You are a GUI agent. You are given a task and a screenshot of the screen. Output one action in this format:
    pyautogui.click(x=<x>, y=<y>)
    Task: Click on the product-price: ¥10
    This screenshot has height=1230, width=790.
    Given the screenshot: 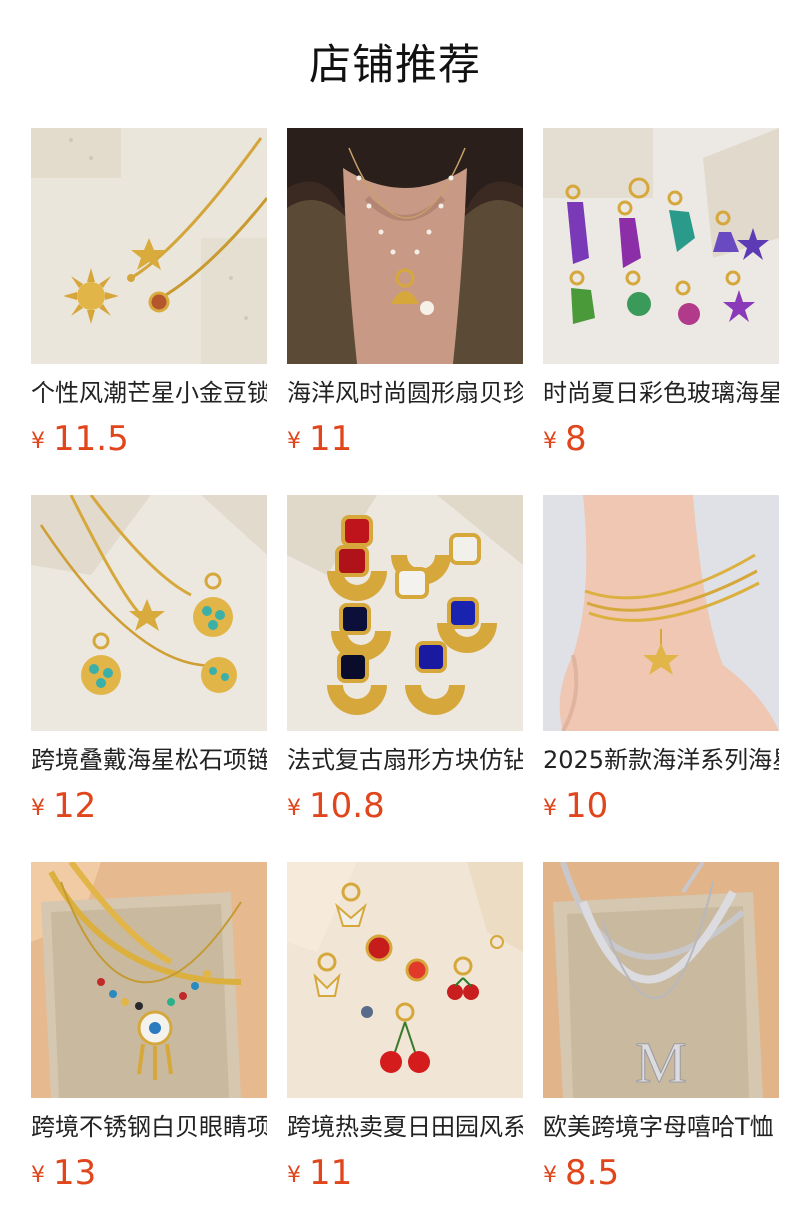 What is the action you would take?
    pyautogui.click(x=661, y=806)
    